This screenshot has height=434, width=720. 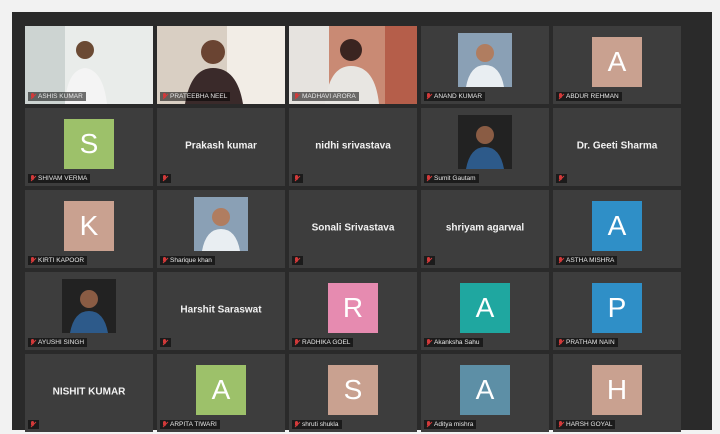 I want to click on participant-tile: Sonali Srivastava, so click(x=353, y=229).